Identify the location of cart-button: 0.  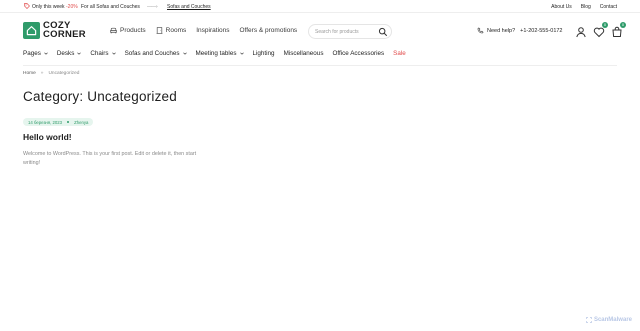
(618, 29).